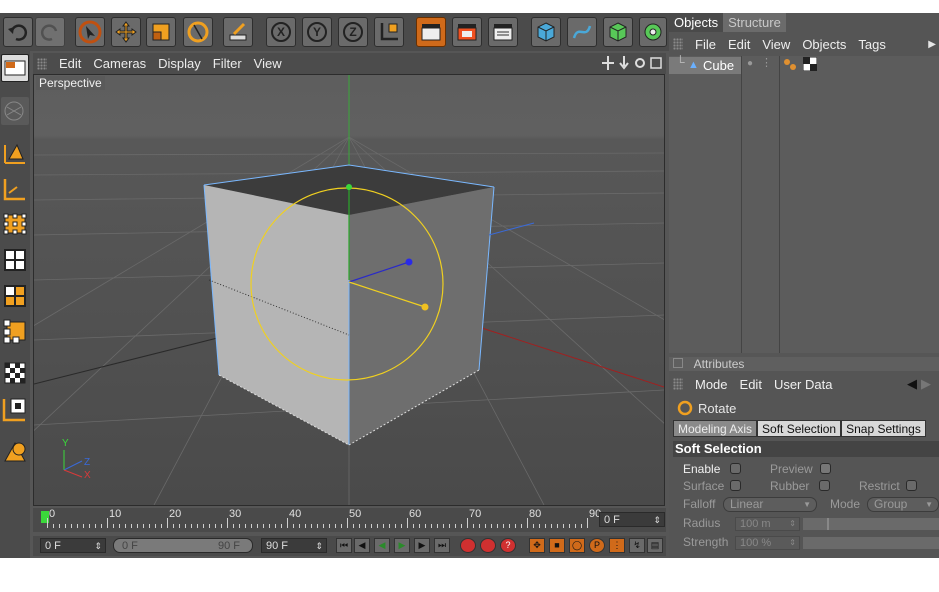 The height and width of the screenshot is (592, 939). What do you see at coordinates (468, 545) in the screenshot?
I see `record-icon` at bounding box center [468, 545].